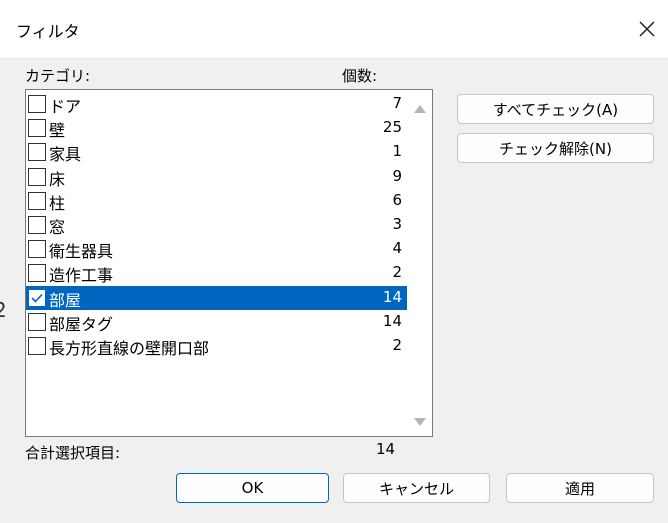 The image size is (668, 523). Describe the element at coordinates (386, 449) in the screenshot. I see `total-selected-value: 14` at that location.